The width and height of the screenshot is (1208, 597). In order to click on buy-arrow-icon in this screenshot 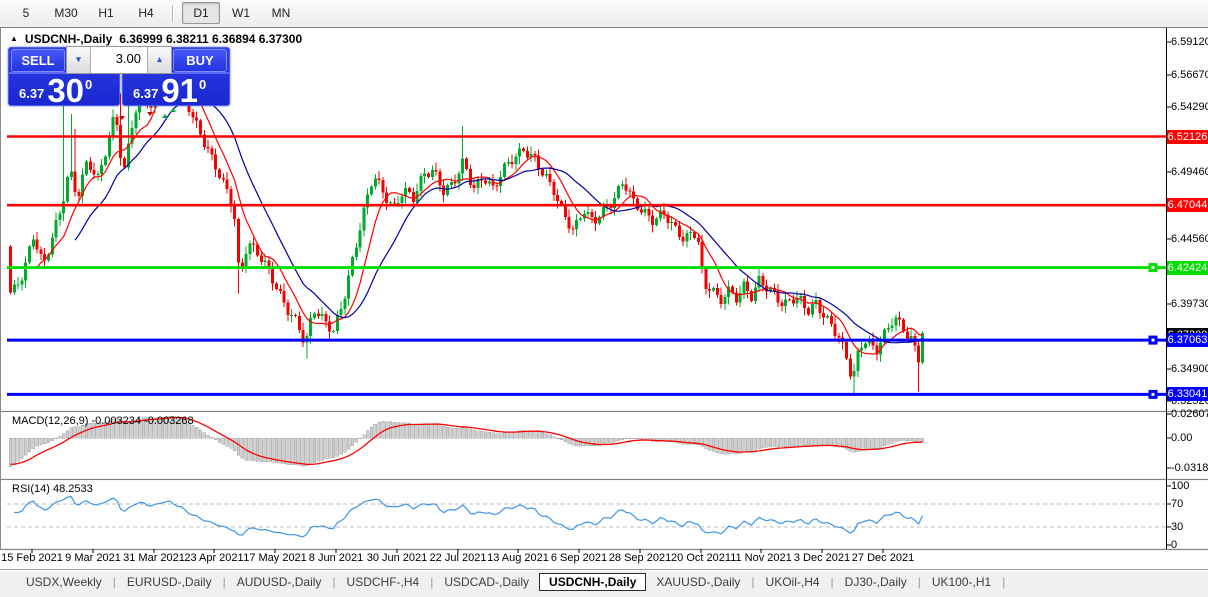, I will do `click(165, 116)`.